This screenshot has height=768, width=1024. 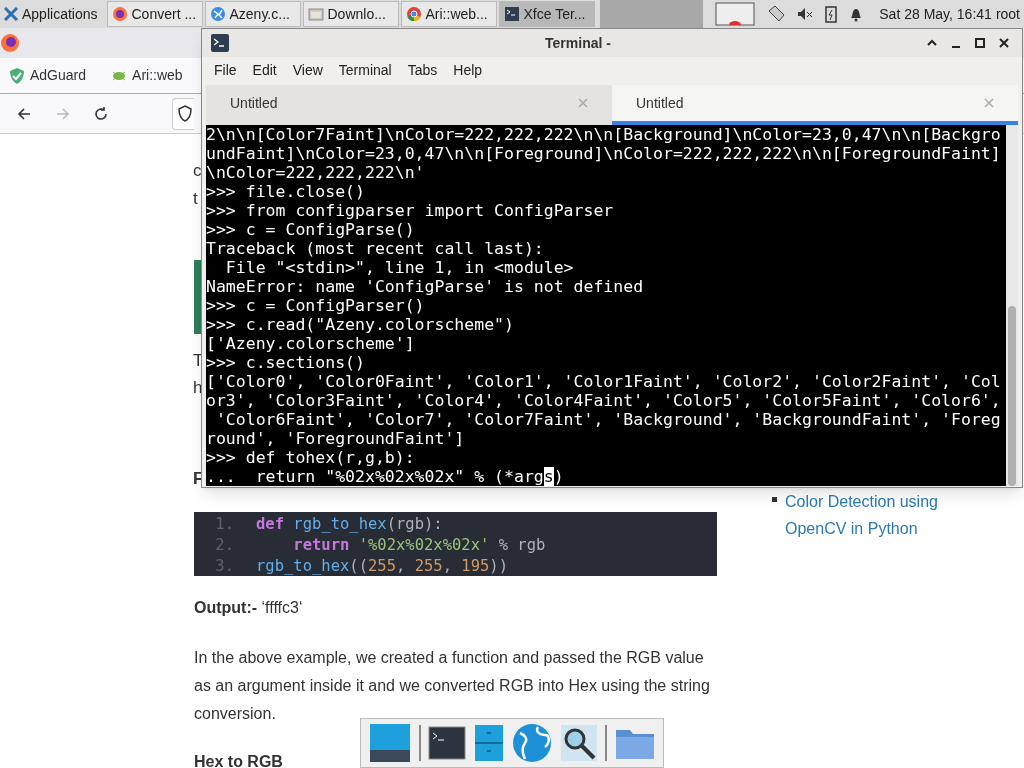 I want to click on terminal-line: >>> c = ConfigParser(), so click(x=316, y=305).